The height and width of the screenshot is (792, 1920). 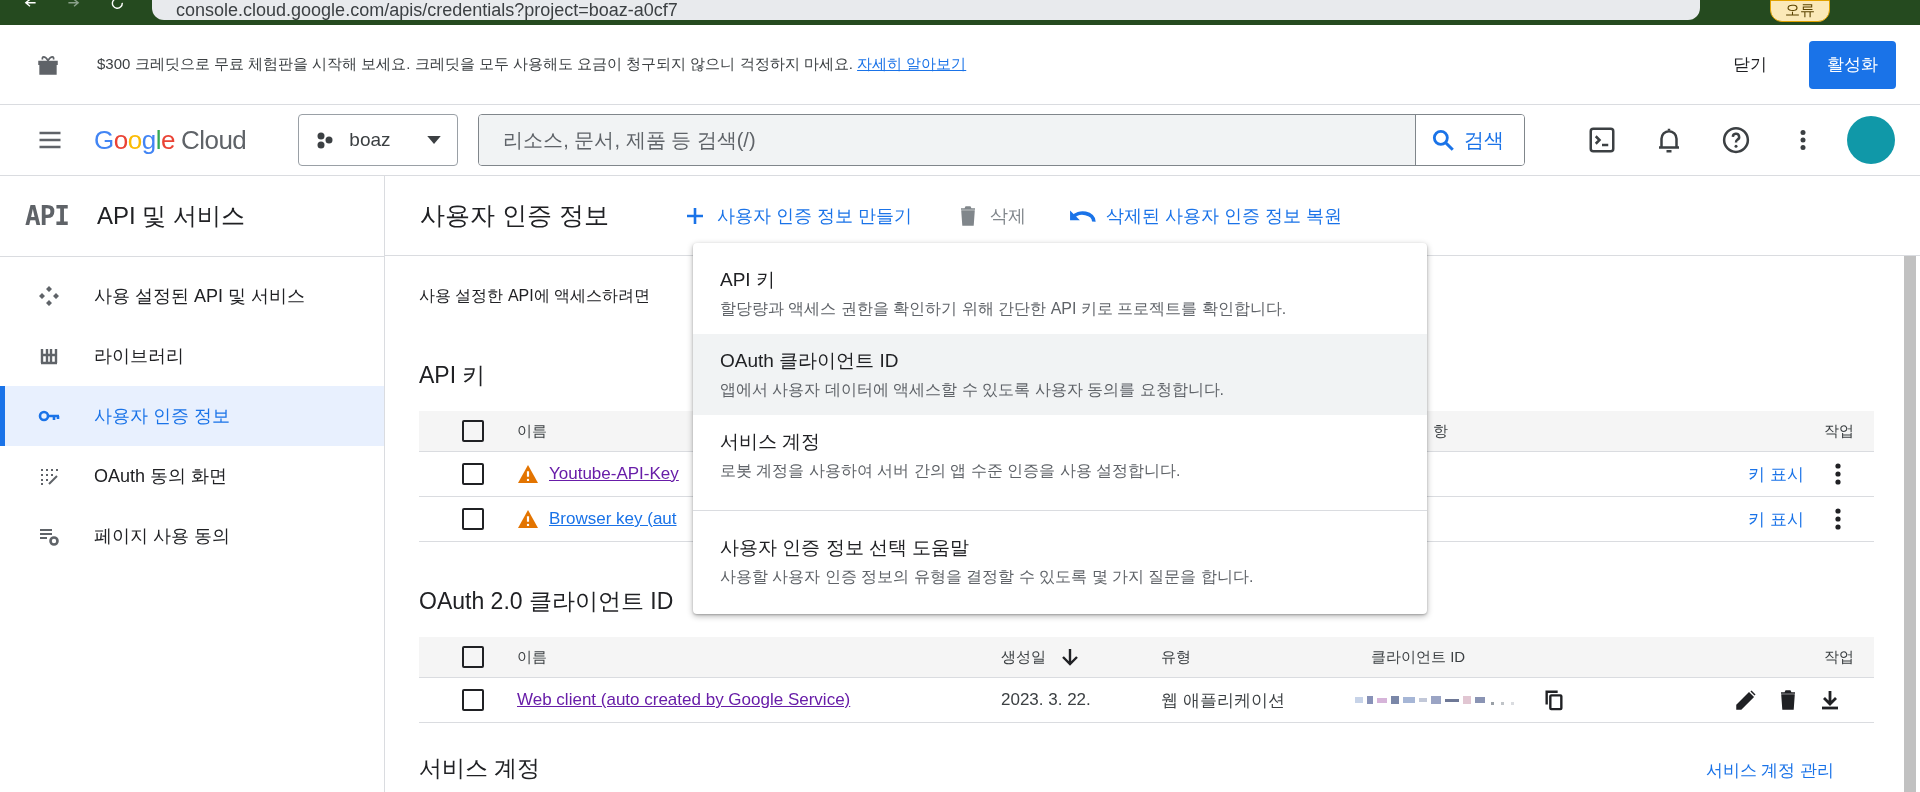 What do you see at coordinates (192, 536) in the screenshot?
I see `sidebar-item: 페이지 사용 동의` at bounding box center [192, 536].